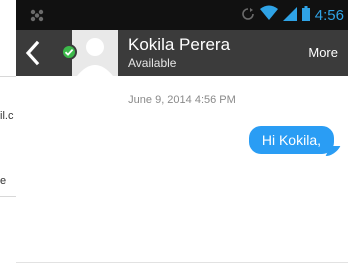  I want to click on more-button: More, so click(323, 52).